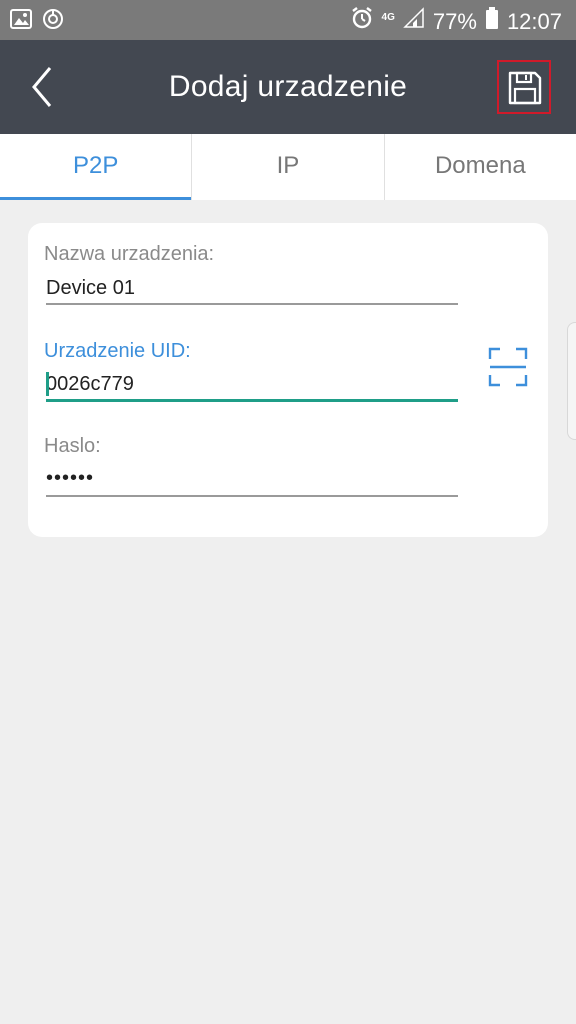  I want to click on device-name-underline, so click(252, 304).